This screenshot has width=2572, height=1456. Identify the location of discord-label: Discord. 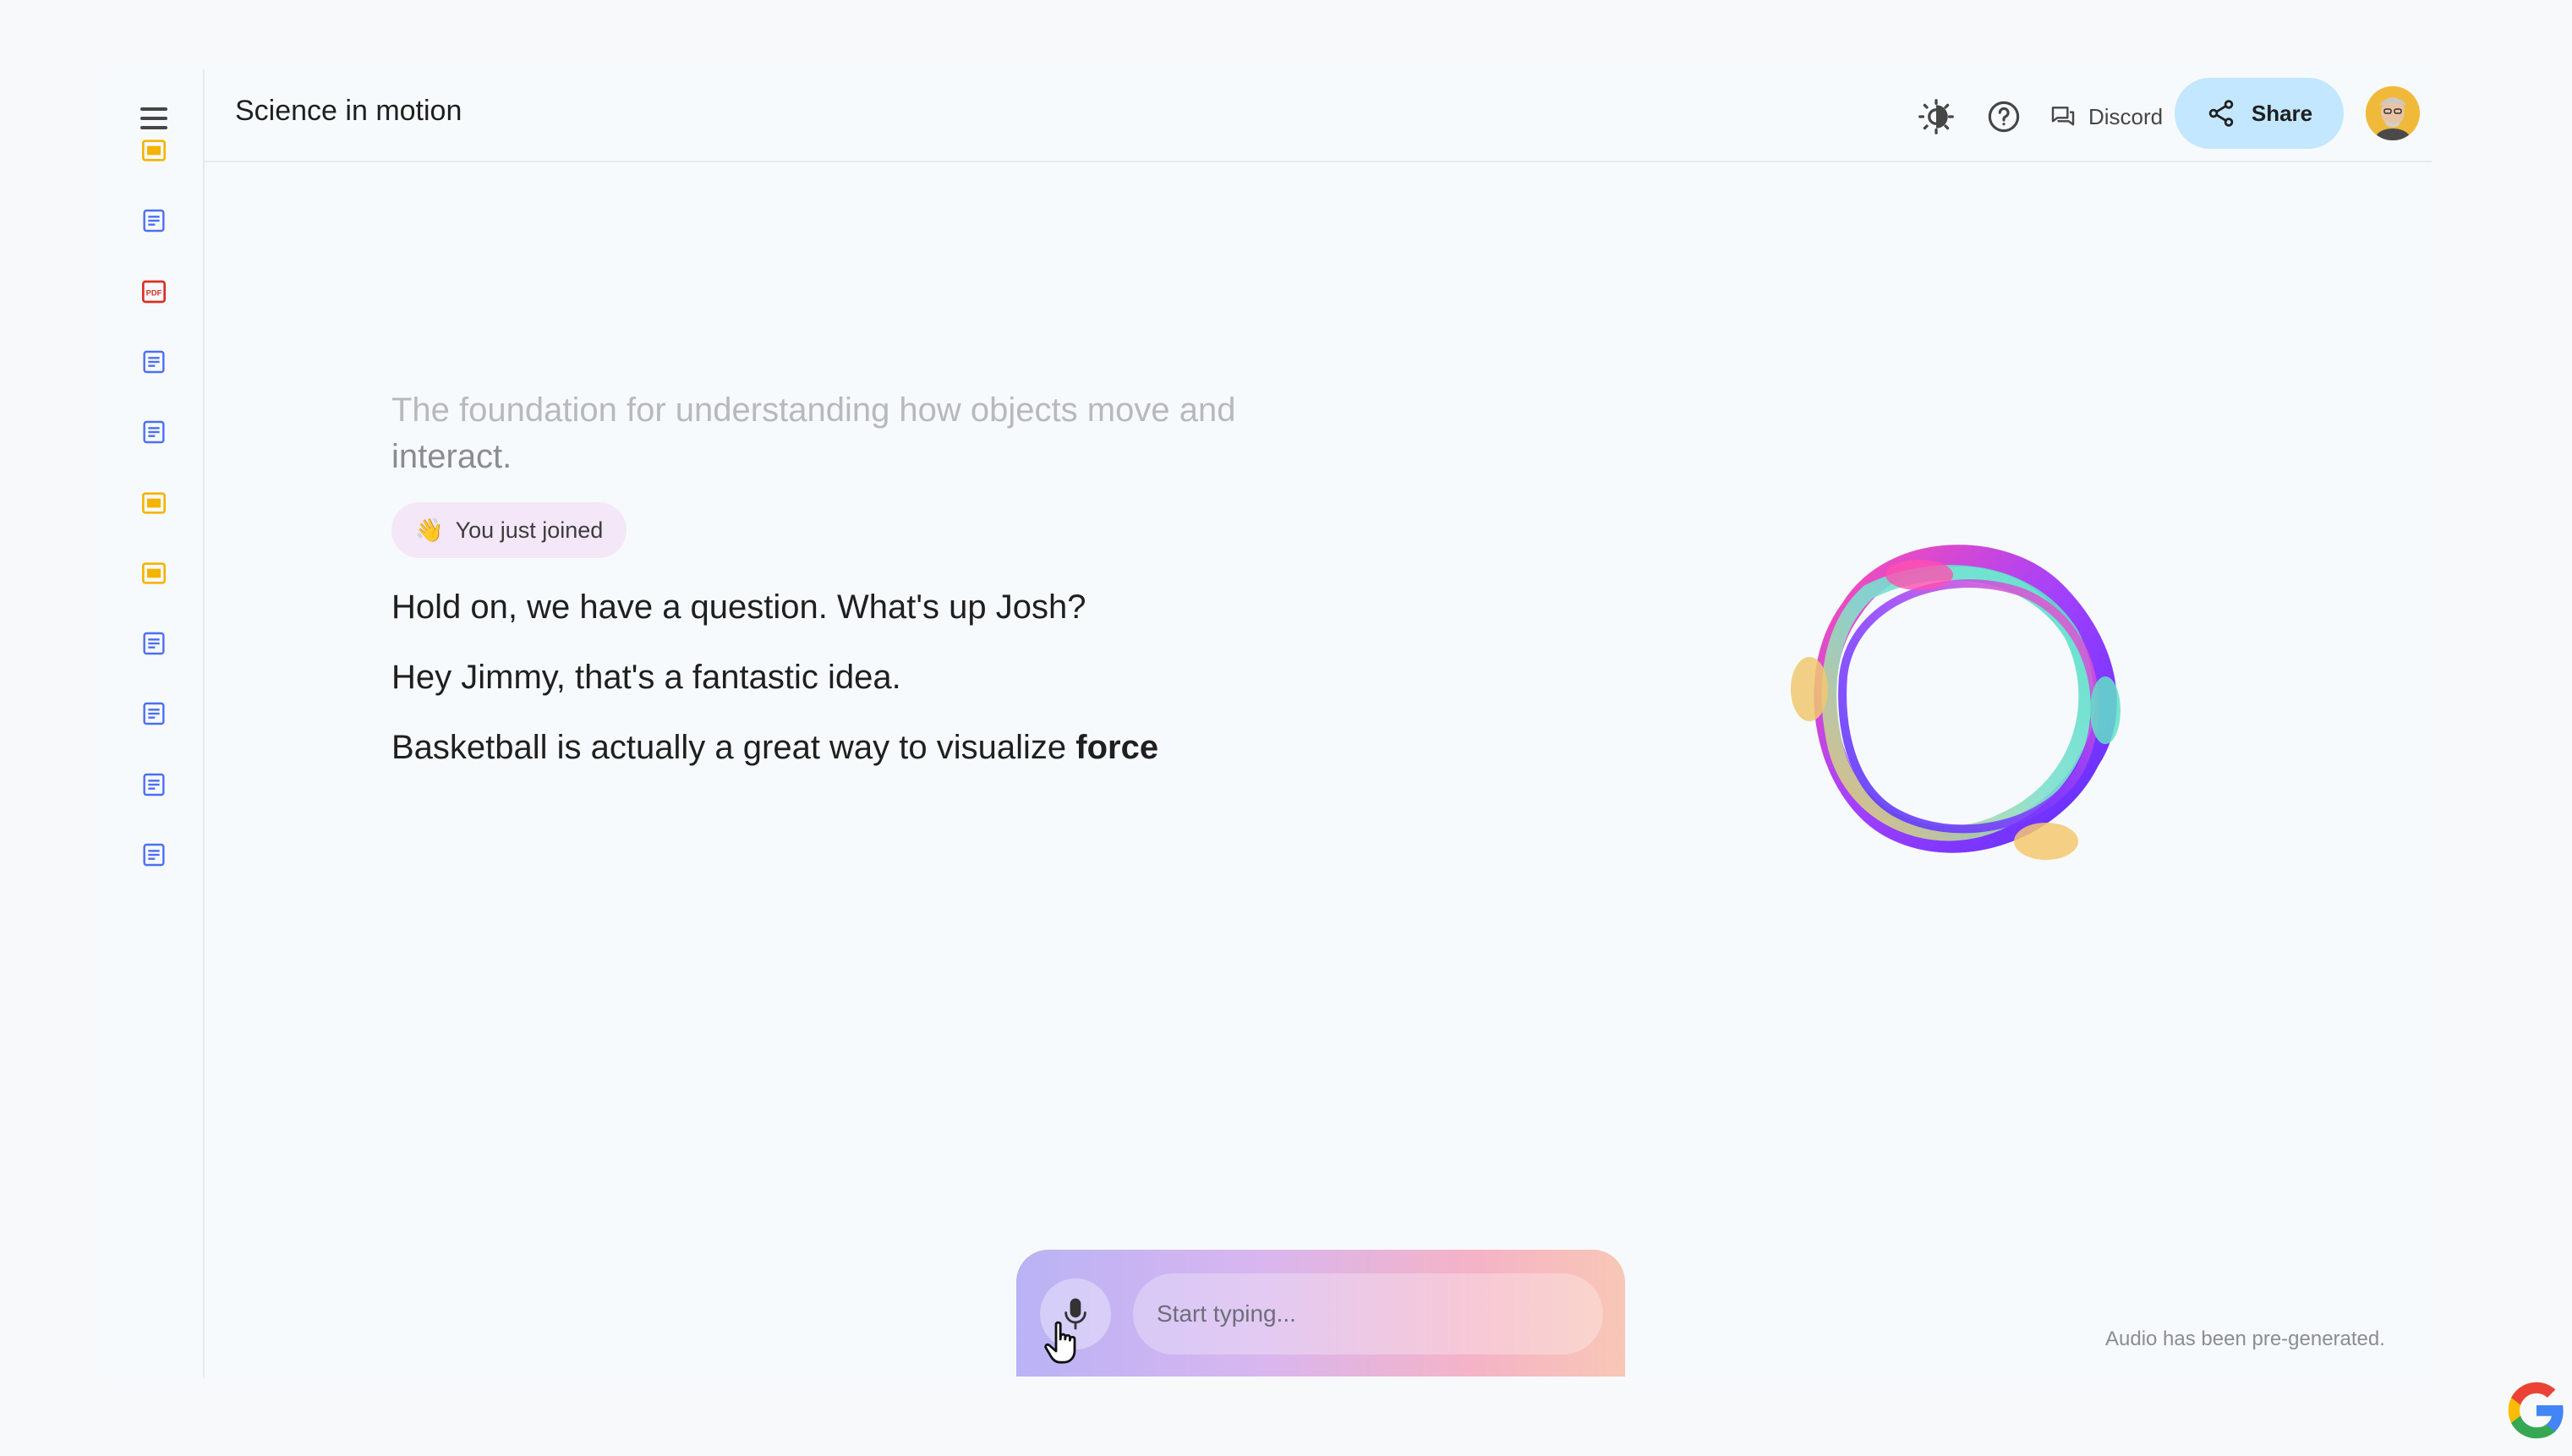
(2126, 116).